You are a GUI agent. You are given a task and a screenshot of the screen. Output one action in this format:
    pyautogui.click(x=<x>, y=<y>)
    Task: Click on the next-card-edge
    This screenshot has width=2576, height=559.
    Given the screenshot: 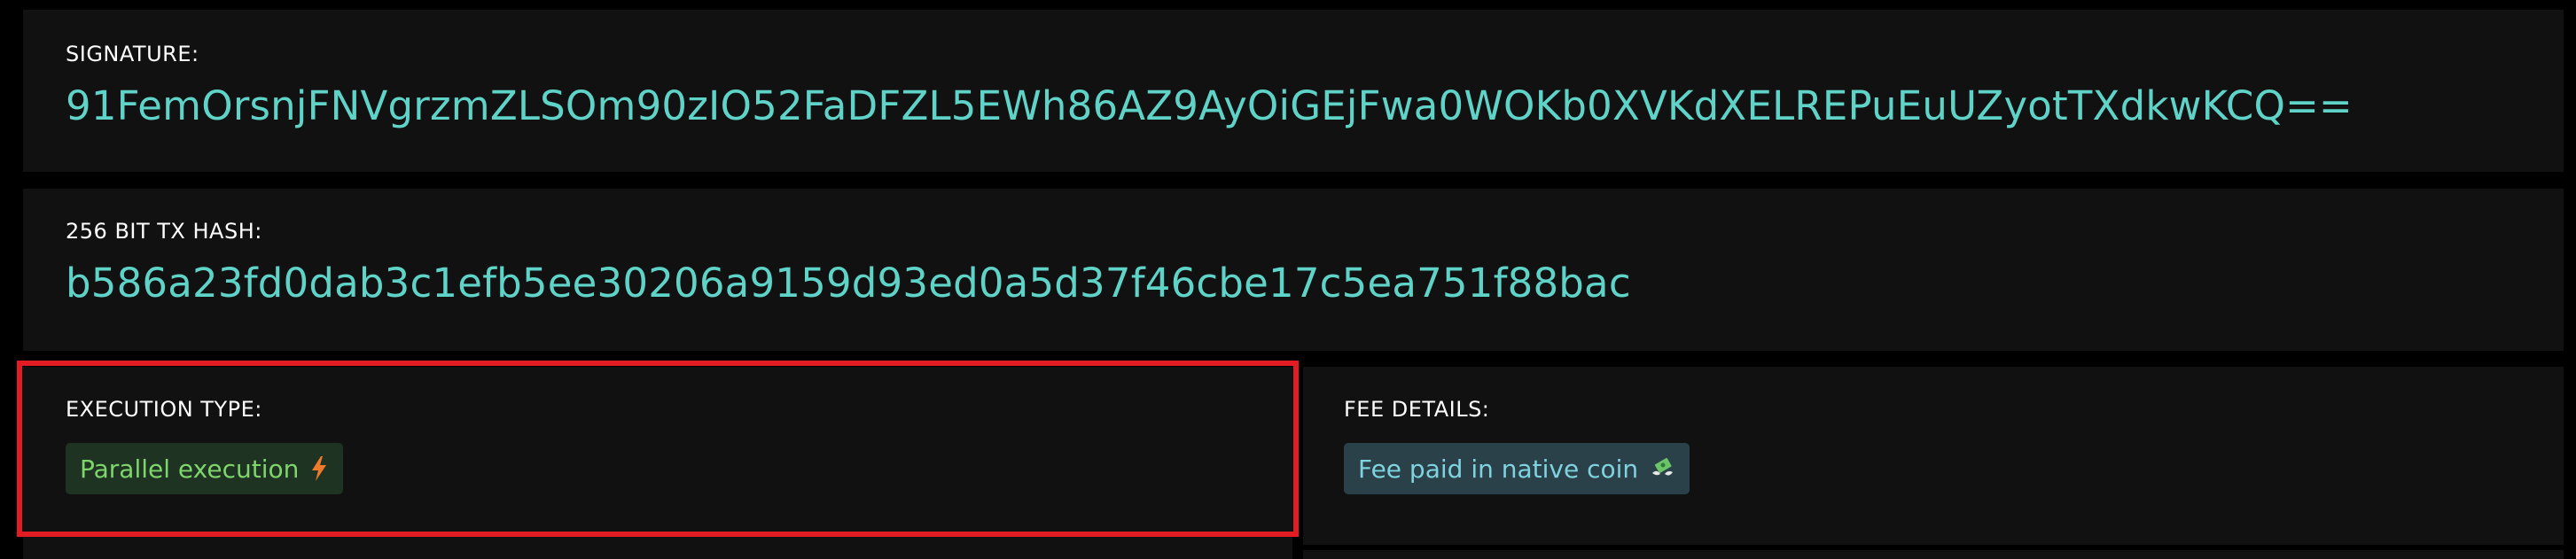 What is the action you would take?
    pyautogui.click(x=1933, y=554)
    